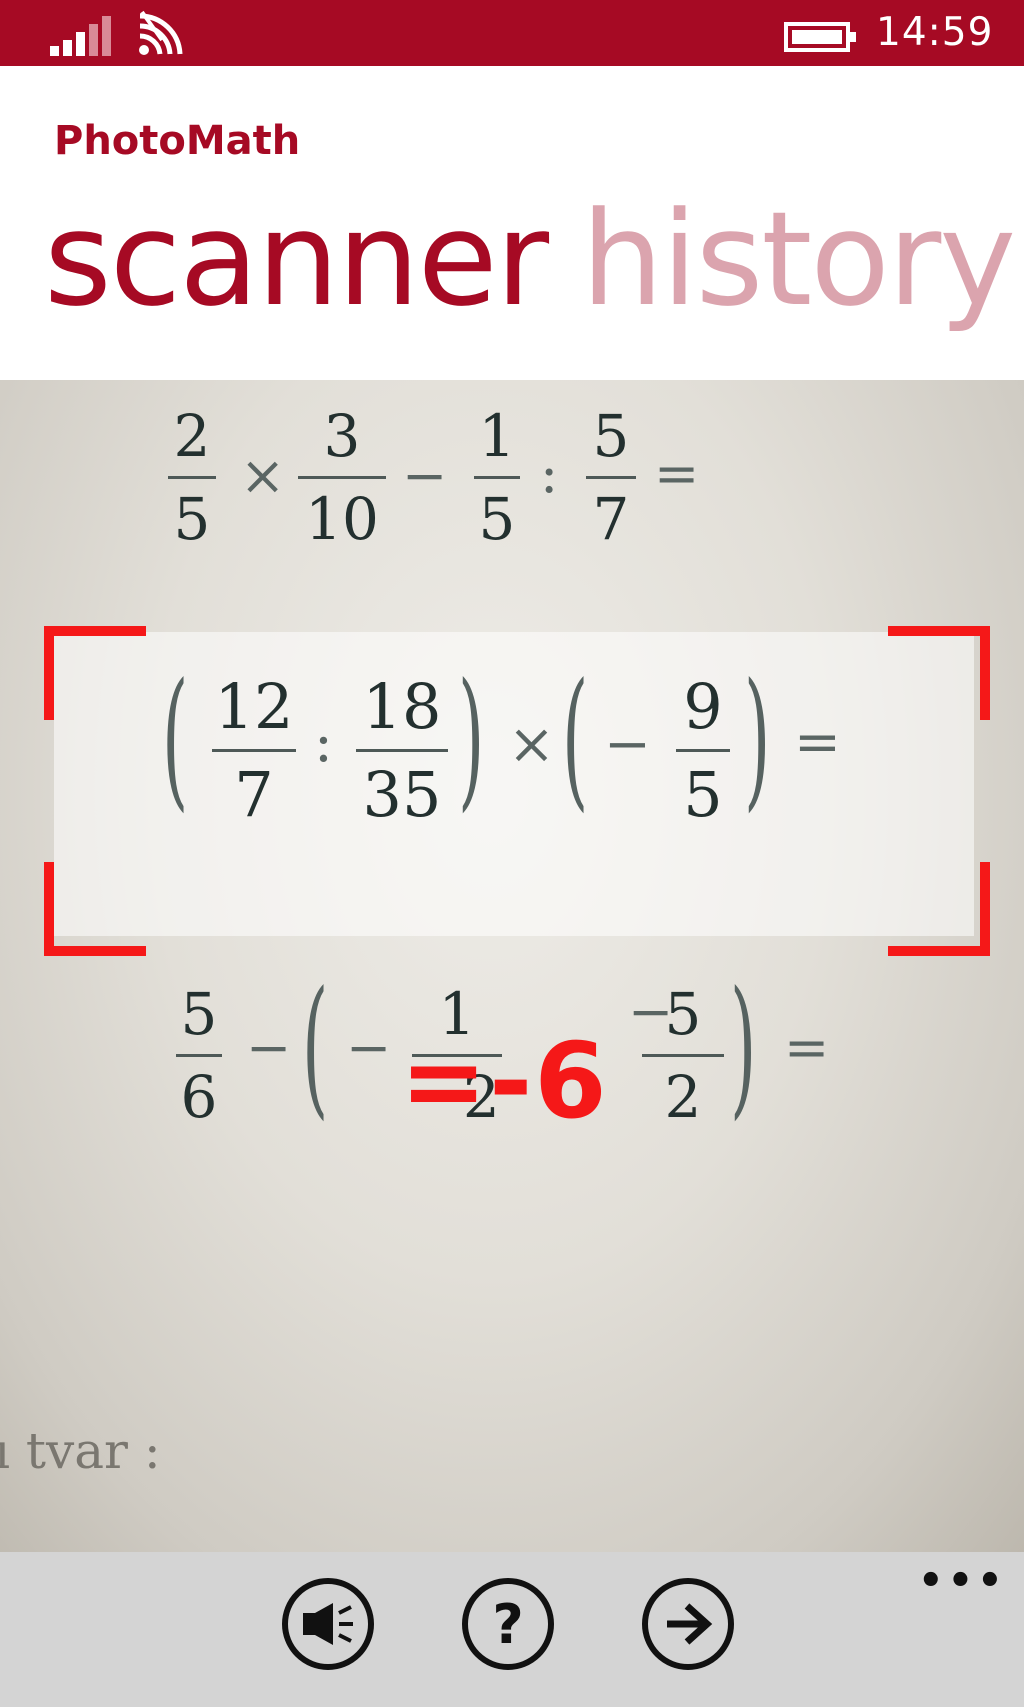  Describe the element at coordinates (342, 519) in the screenshot. I see `denominator: 10` at that location.